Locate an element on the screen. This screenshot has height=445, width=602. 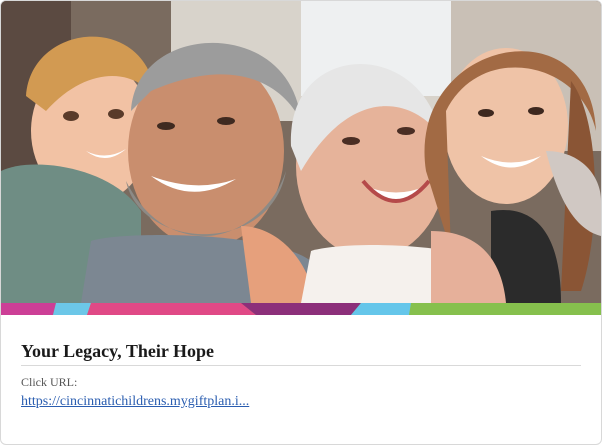
click-url-label: Click URL: is located at coordinates (49, 382).